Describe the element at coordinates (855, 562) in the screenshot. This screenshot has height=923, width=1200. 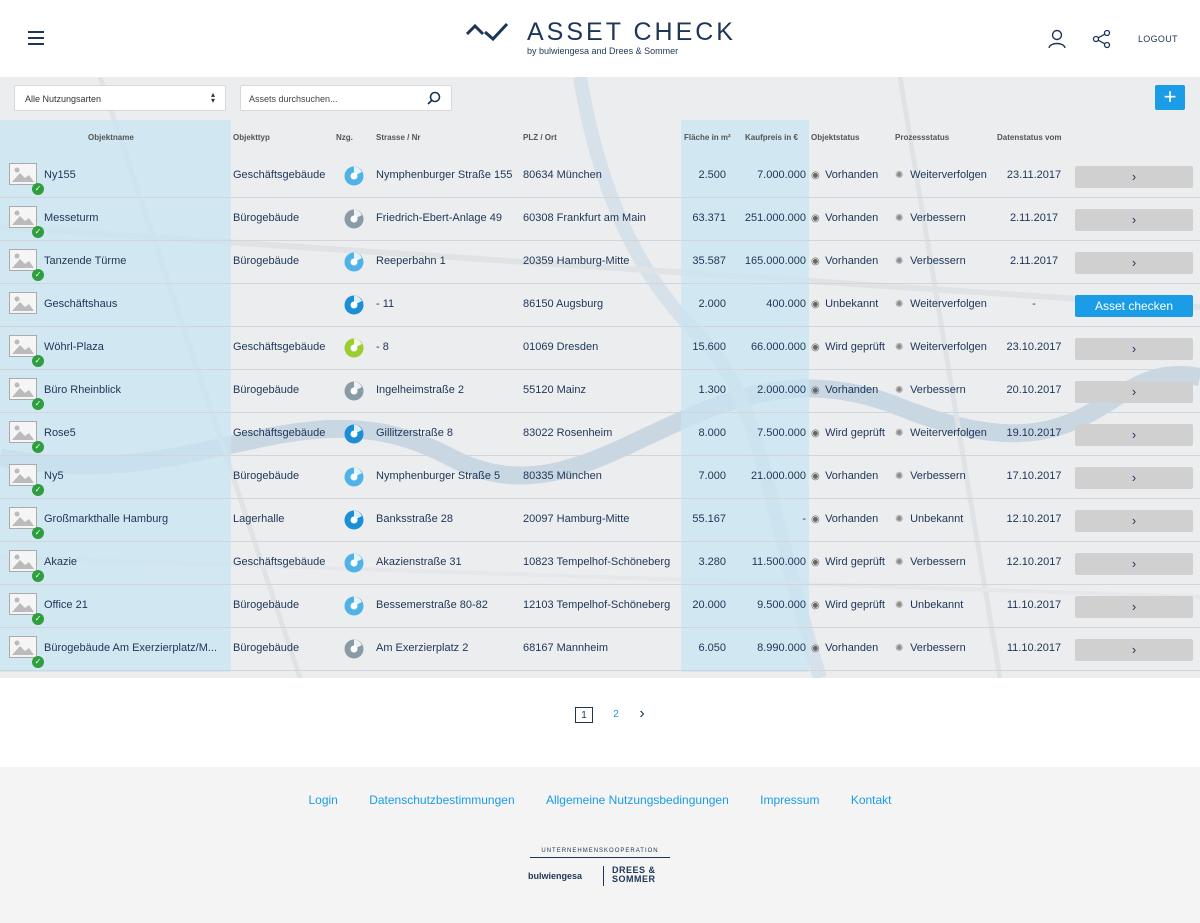
I see `asset-status-label: Wird geprüft` at that location.